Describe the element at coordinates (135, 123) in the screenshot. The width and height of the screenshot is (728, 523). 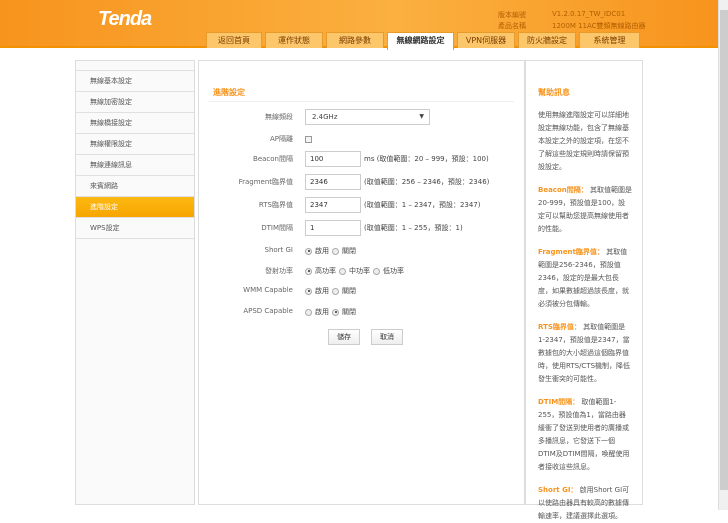
I see `sidebar-item-bridge: 無線橋接設定` at that location.